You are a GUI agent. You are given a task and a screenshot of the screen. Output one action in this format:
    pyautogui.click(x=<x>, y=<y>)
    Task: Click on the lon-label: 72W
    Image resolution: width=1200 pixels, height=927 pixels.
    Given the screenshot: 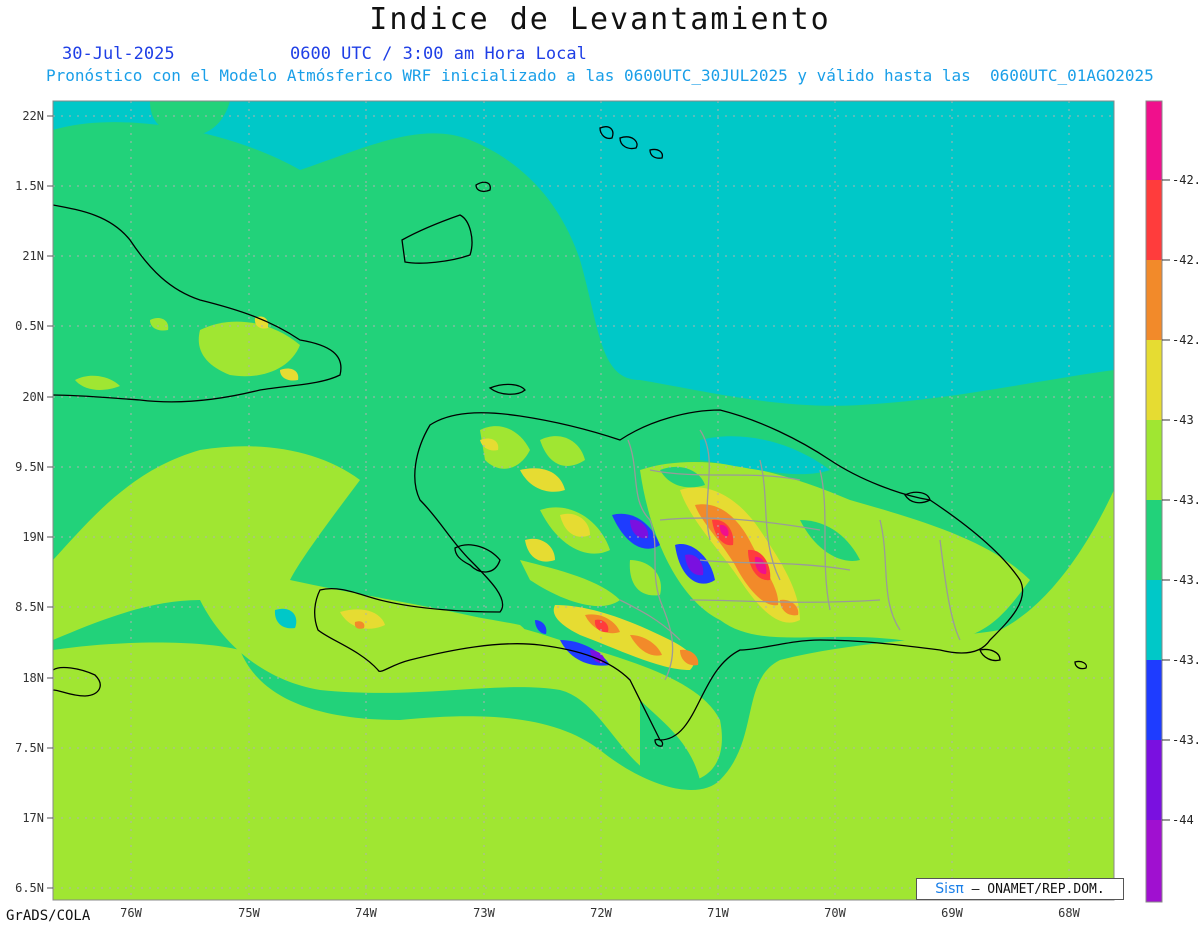 What is the action you would take?
    pyautogui.click(x=601, y=913)
    